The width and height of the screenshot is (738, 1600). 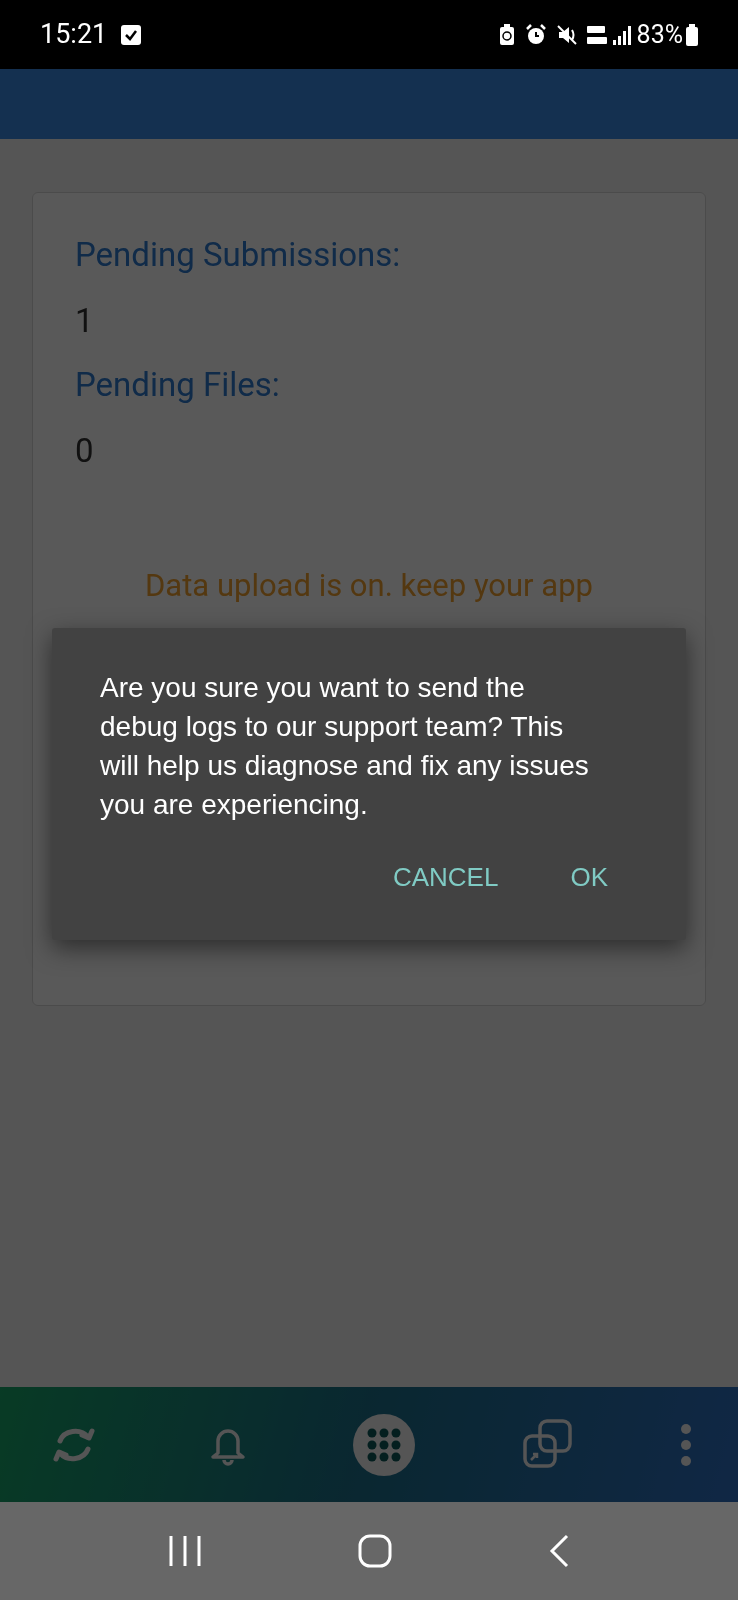 What do you see at coordinates (506, 34) in the screenshot?
I see `battery-saver-icon` at bounding box center [506, 34].